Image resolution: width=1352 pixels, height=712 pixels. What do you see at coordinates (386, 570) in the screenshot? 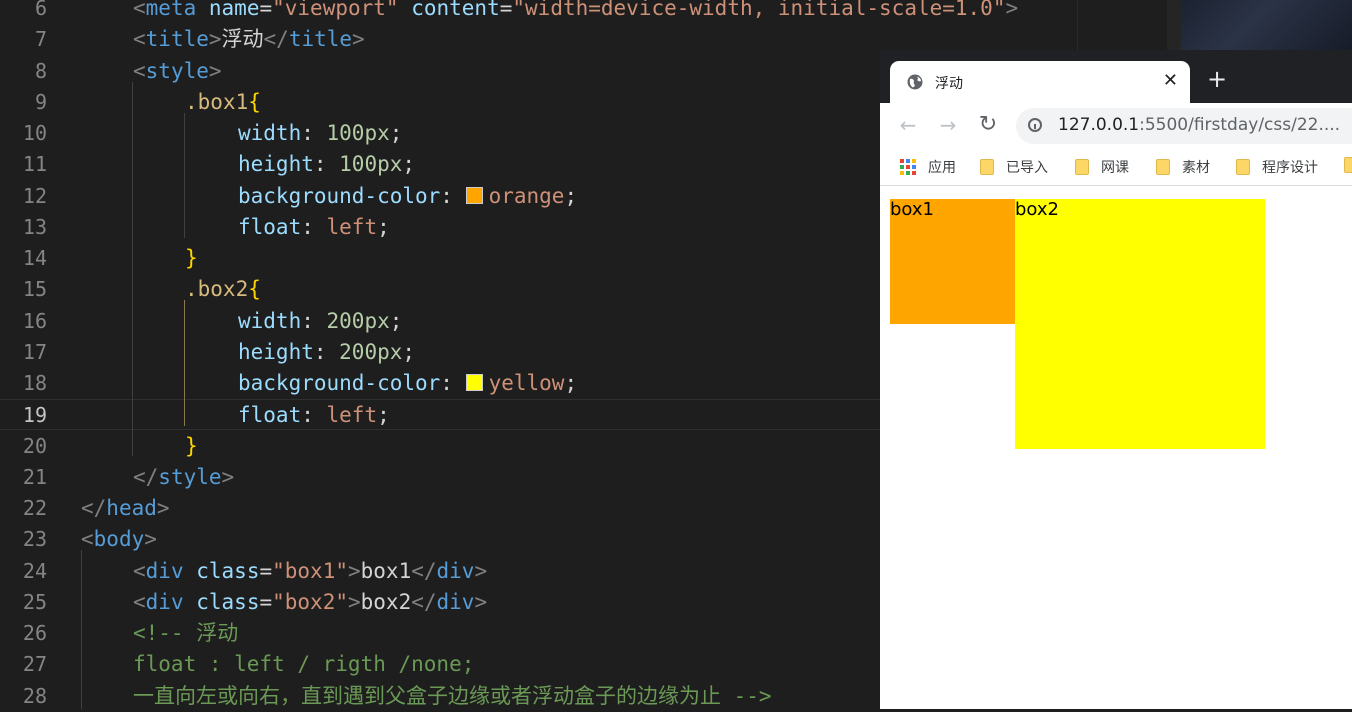
I see `code-token: box1` at bounding box center [386, 570].